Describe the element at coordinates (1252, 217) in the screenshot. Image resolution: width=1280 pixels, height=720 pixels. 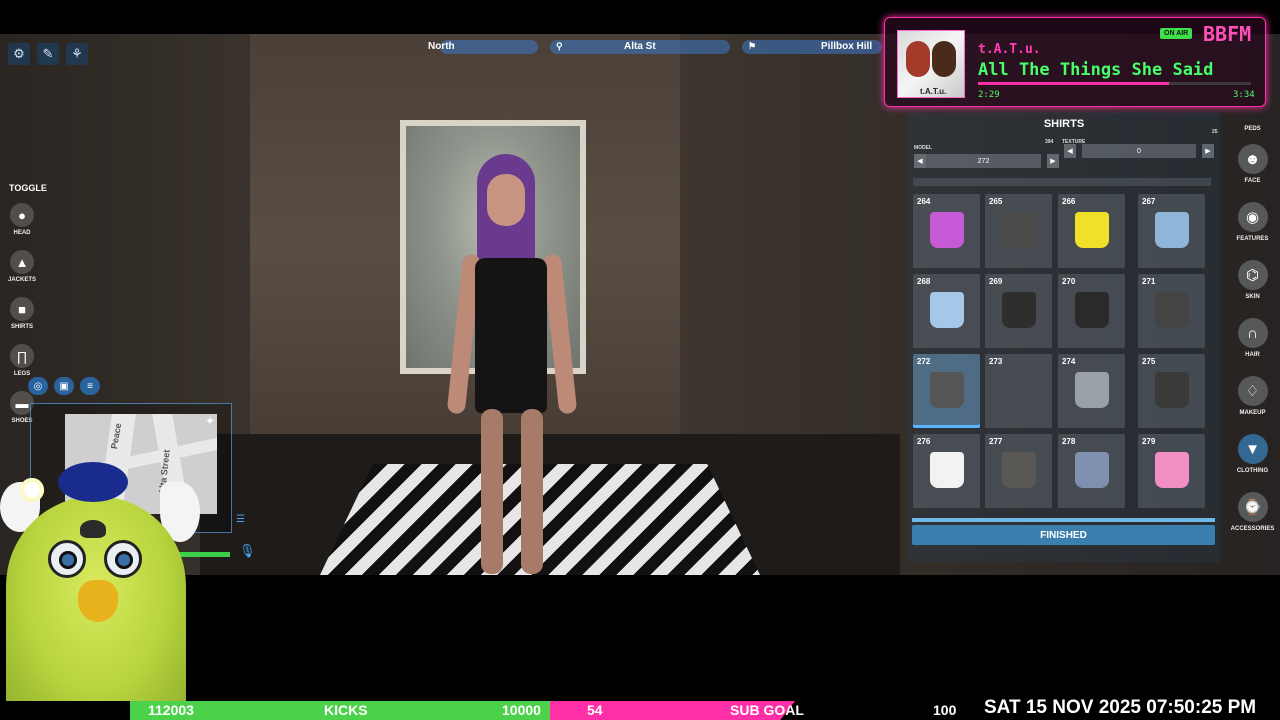
I see `eye-icon: ◉` at that location.